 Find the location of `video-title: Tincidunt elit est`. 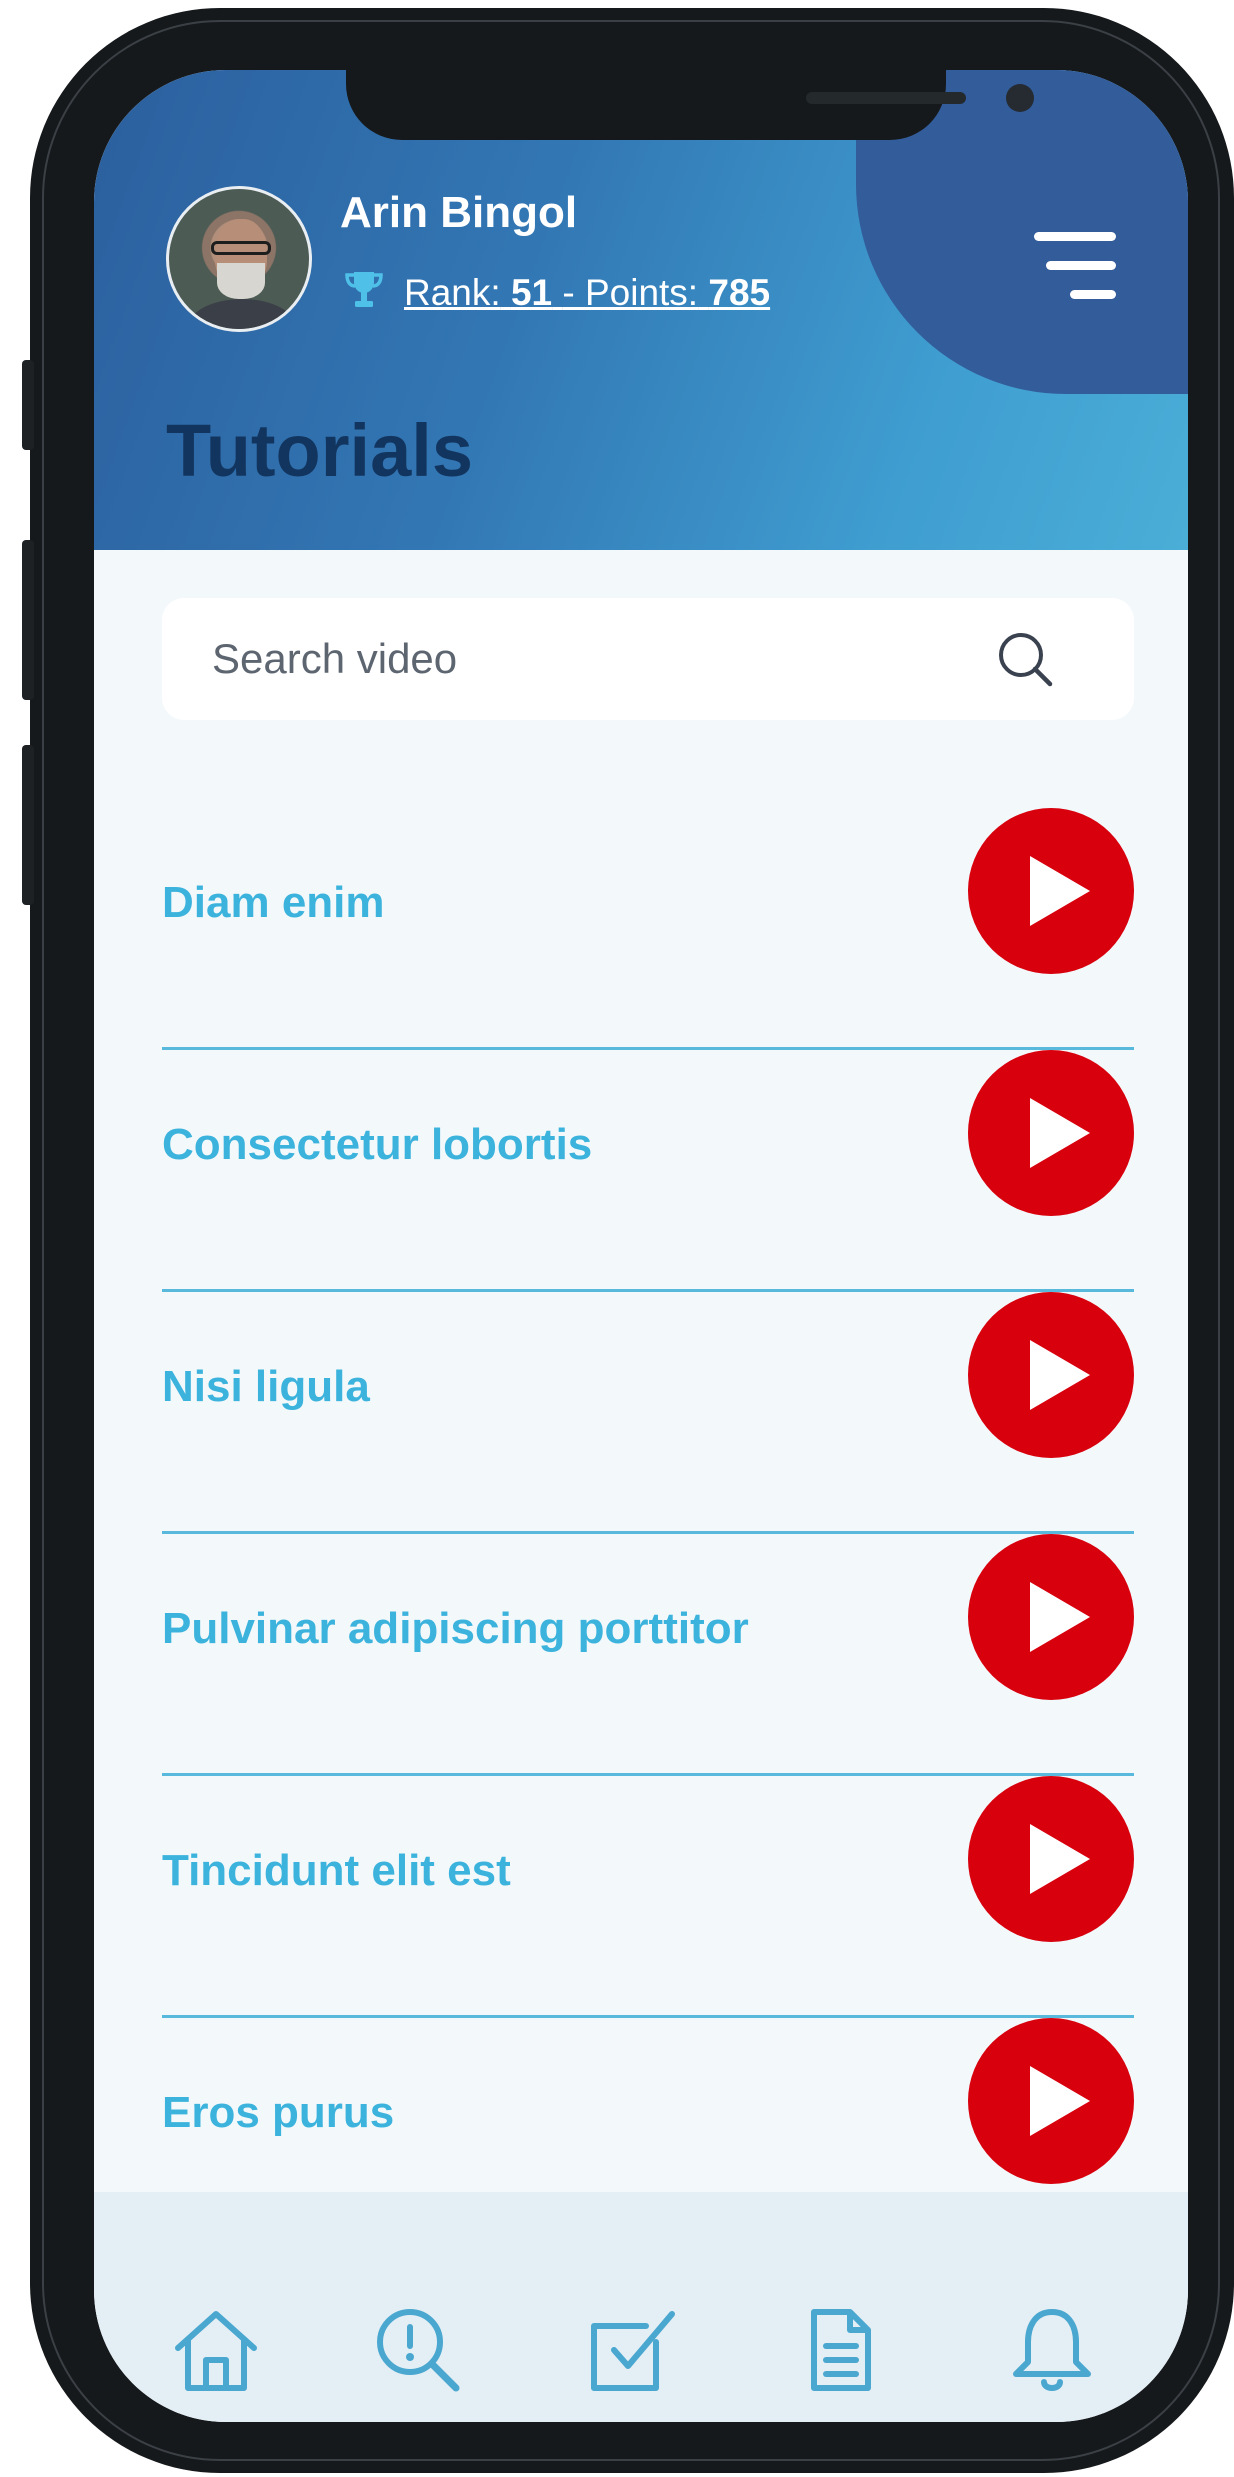

video-title: Tincidunt elit est is located at coordinates (336, 1871).